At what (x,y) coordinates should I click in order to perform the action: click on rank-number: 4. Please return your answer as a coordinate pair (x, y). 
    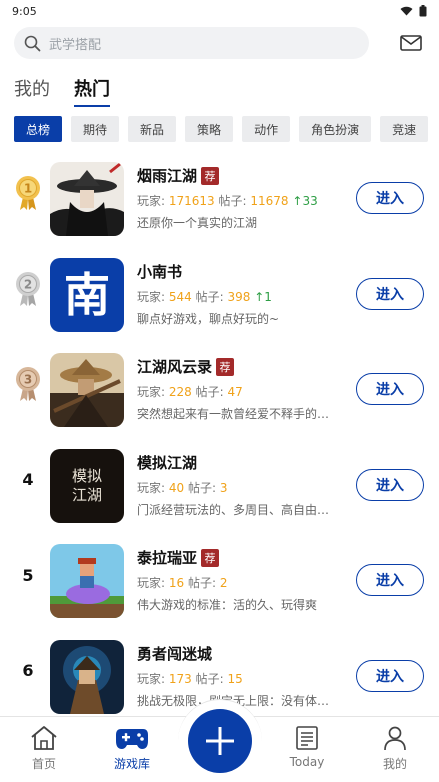
    Looking at the image, I should click on (28, 479).